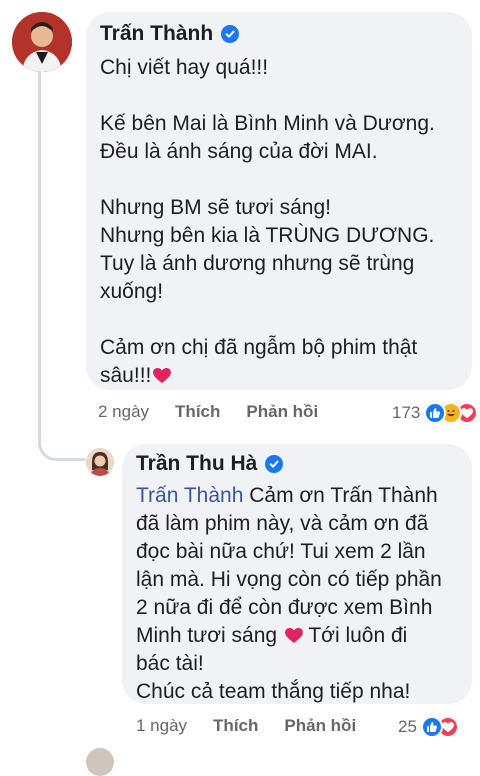 The width and height of the screenshot is (480, 776). What do you see at coordinates (156, 34) in the screenshot?
I see `comment-author-name: Trấn Thành` at bounding box center [156, 34].